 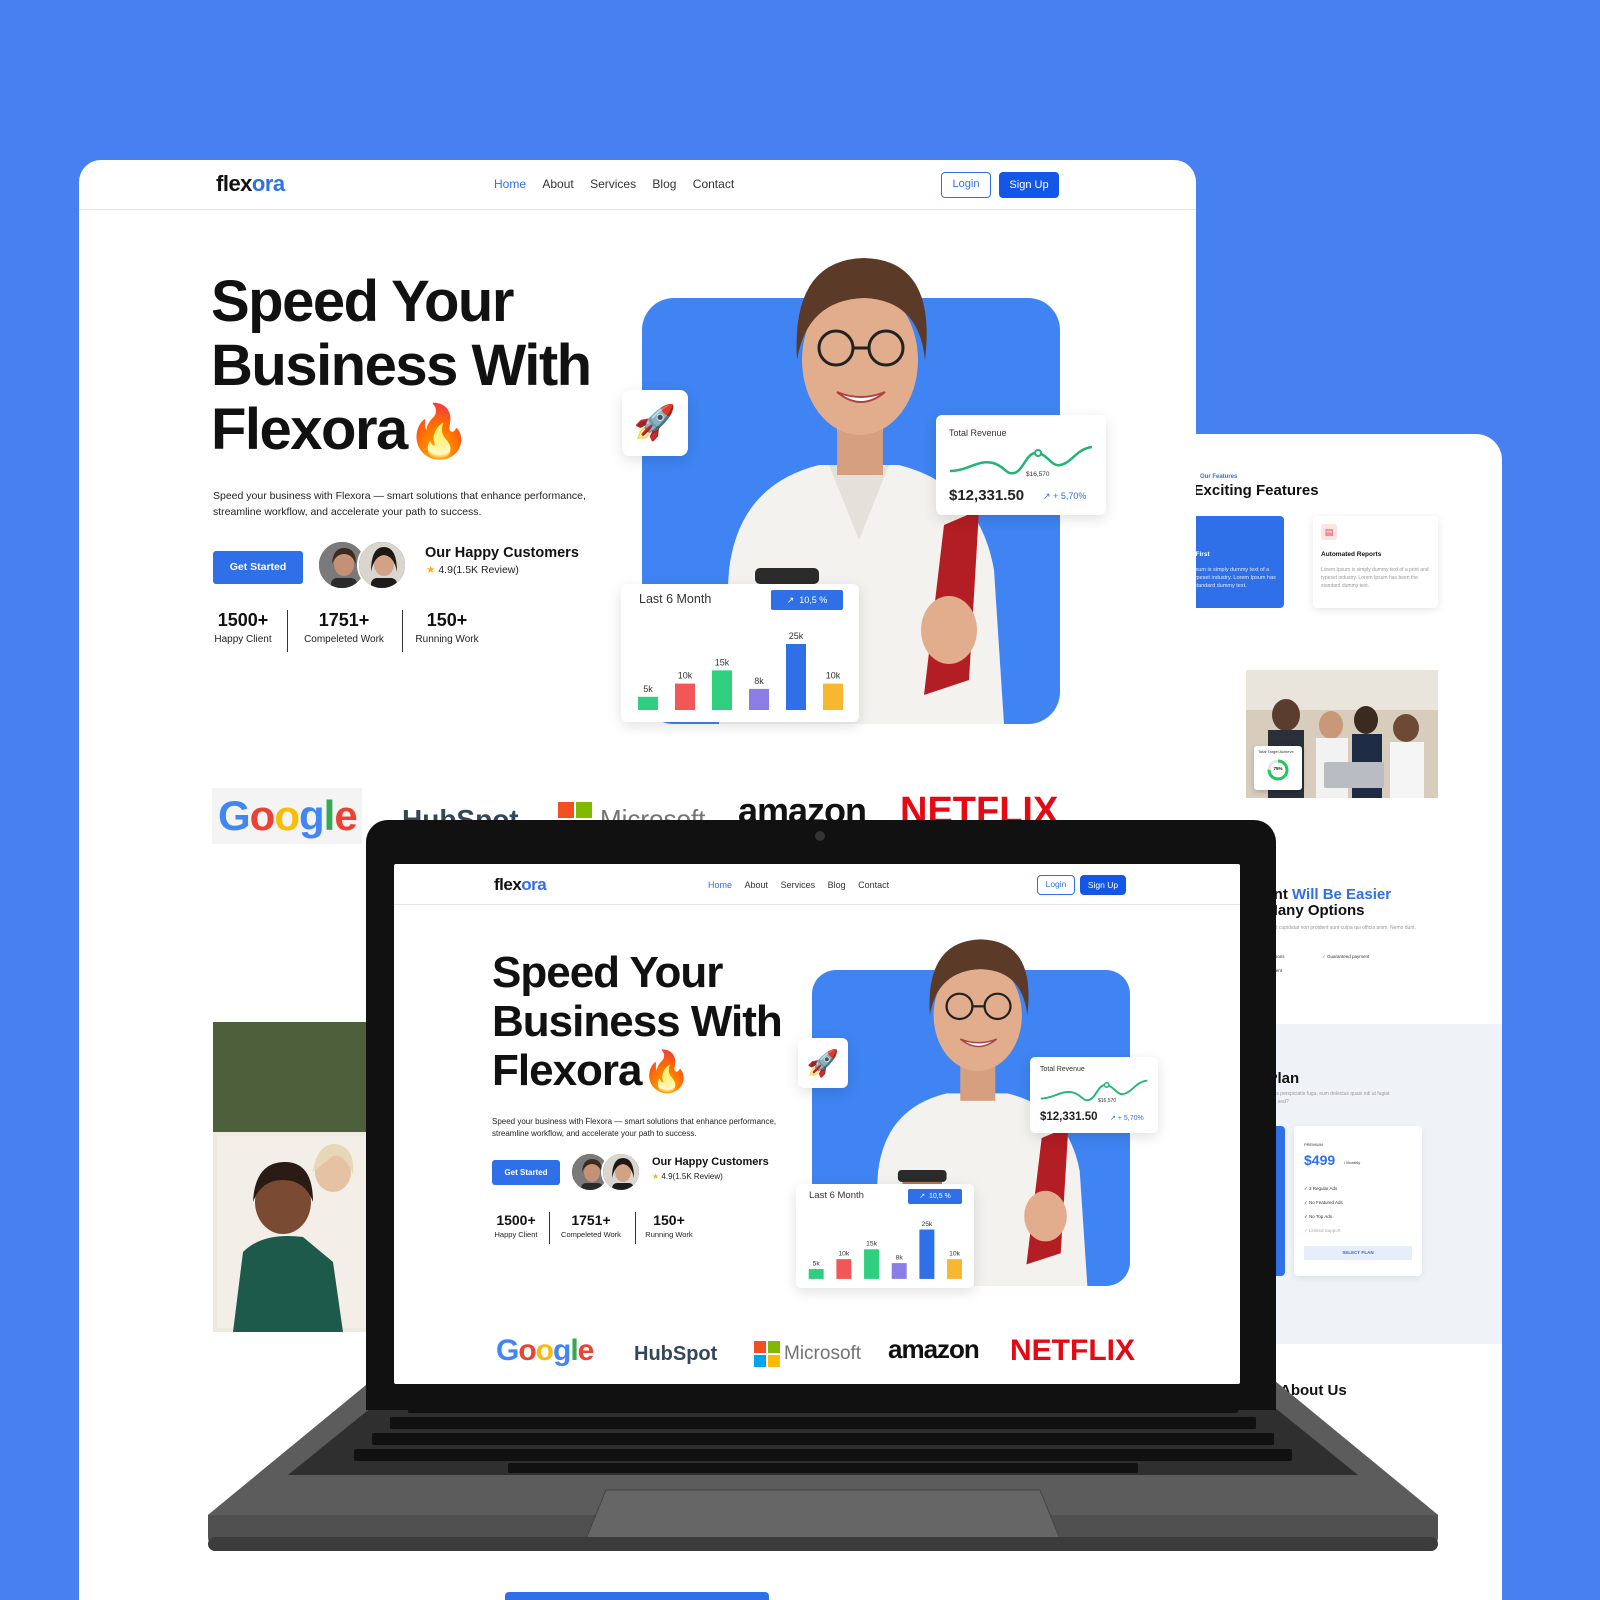 I want to click on select-plan-button: SELECT PLAN, so click(x=1358, y=1253).